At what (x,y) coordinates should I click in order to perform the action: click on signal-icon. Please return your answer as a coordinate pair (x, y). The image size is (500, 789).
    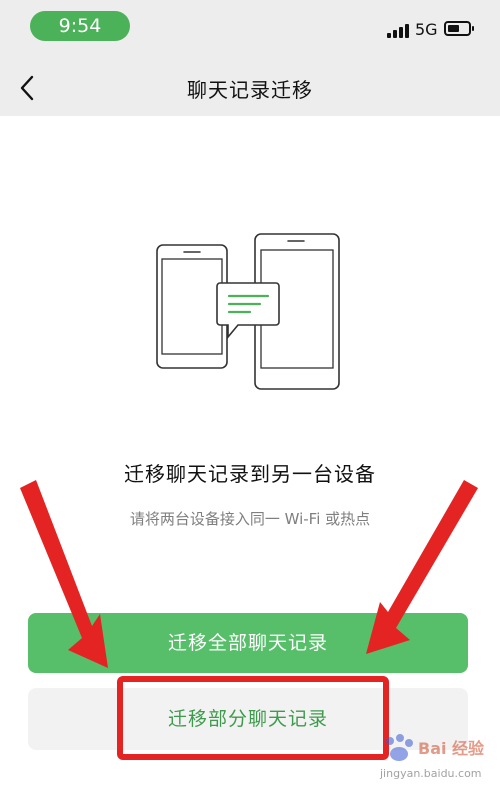
    Looking at the image, I should click on (399, 30).